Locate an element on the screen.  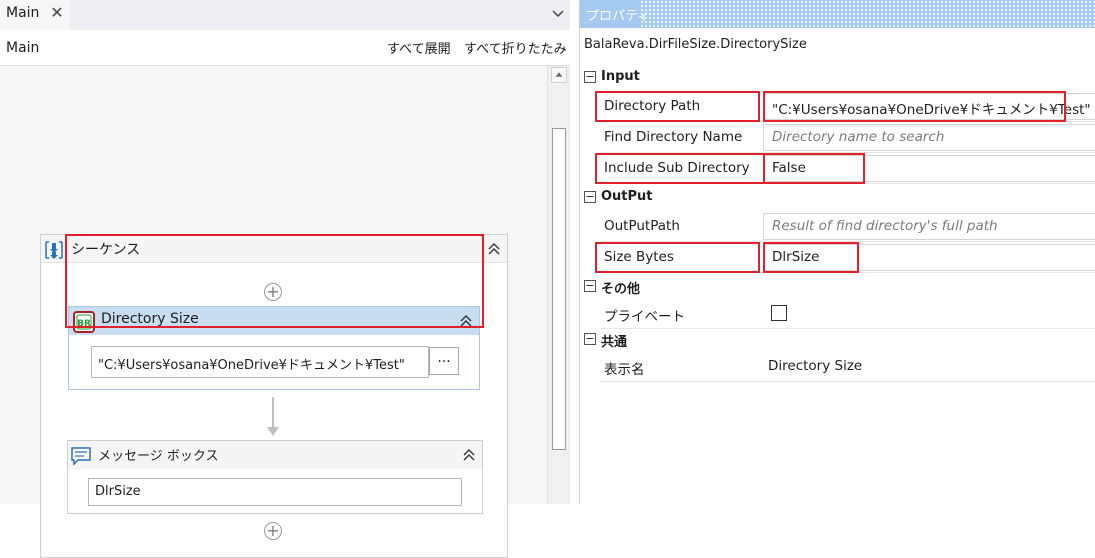
property-name: OutPutPath is located at coordinates (642, 226).